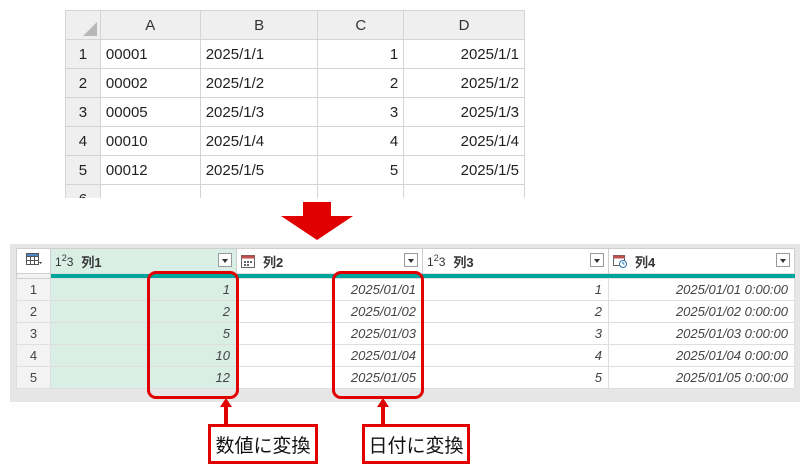 The height and width of the screenshot is (468, 800). What do you see at coordinates (464, 141) in the screenshot?
I see `cell-d: 2025/1/4` at bounding box center [464, 141].